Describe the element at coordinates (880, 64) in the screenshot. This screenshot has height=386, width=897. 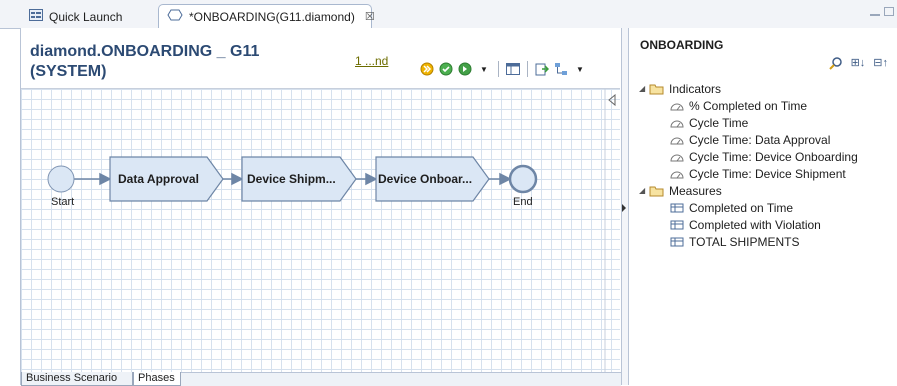
I see `collapse-all-icon: ⊟↑` at that location.